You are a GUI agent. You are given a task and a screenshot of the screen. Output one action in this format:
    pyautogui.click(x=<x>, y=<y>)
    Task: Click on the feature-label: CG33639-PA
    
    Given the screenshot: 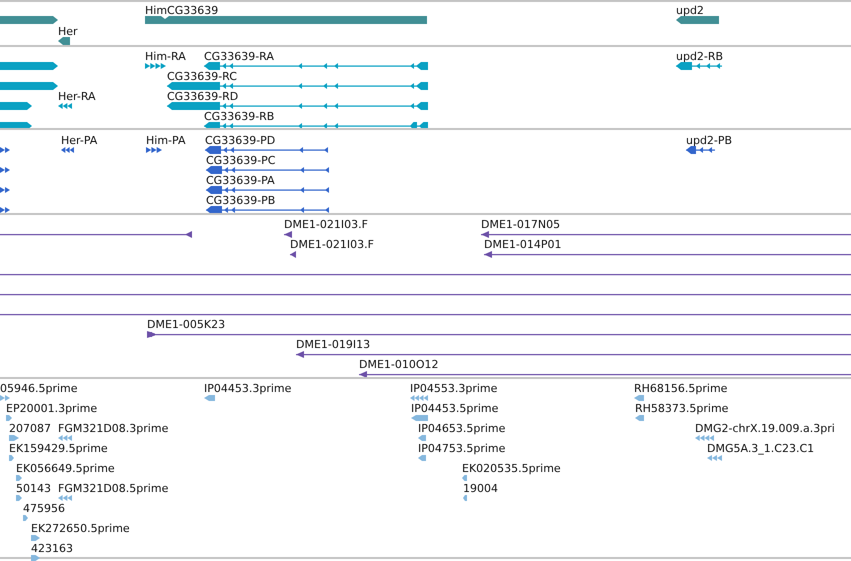 What is the action you would take?
    pyautogui.click(x=240, y=180)
    